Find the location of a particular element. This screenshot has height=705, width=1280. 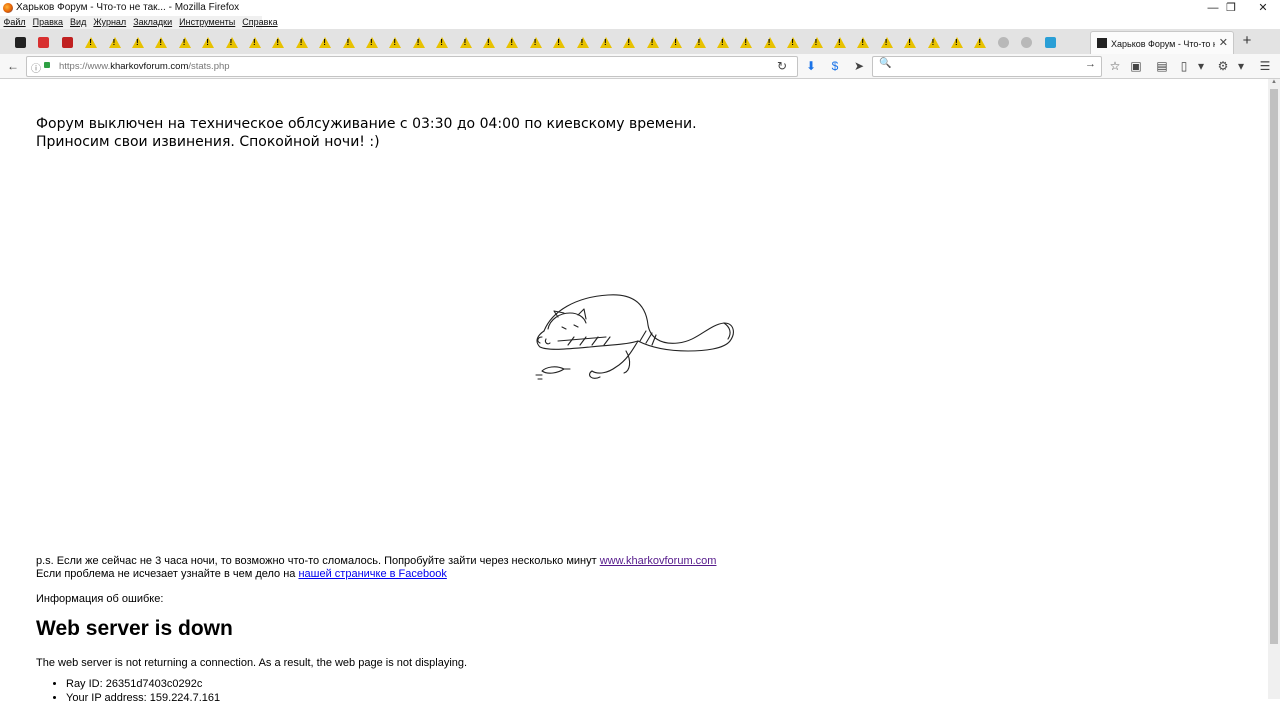

site-icon is located at coordinates (1050, 43).